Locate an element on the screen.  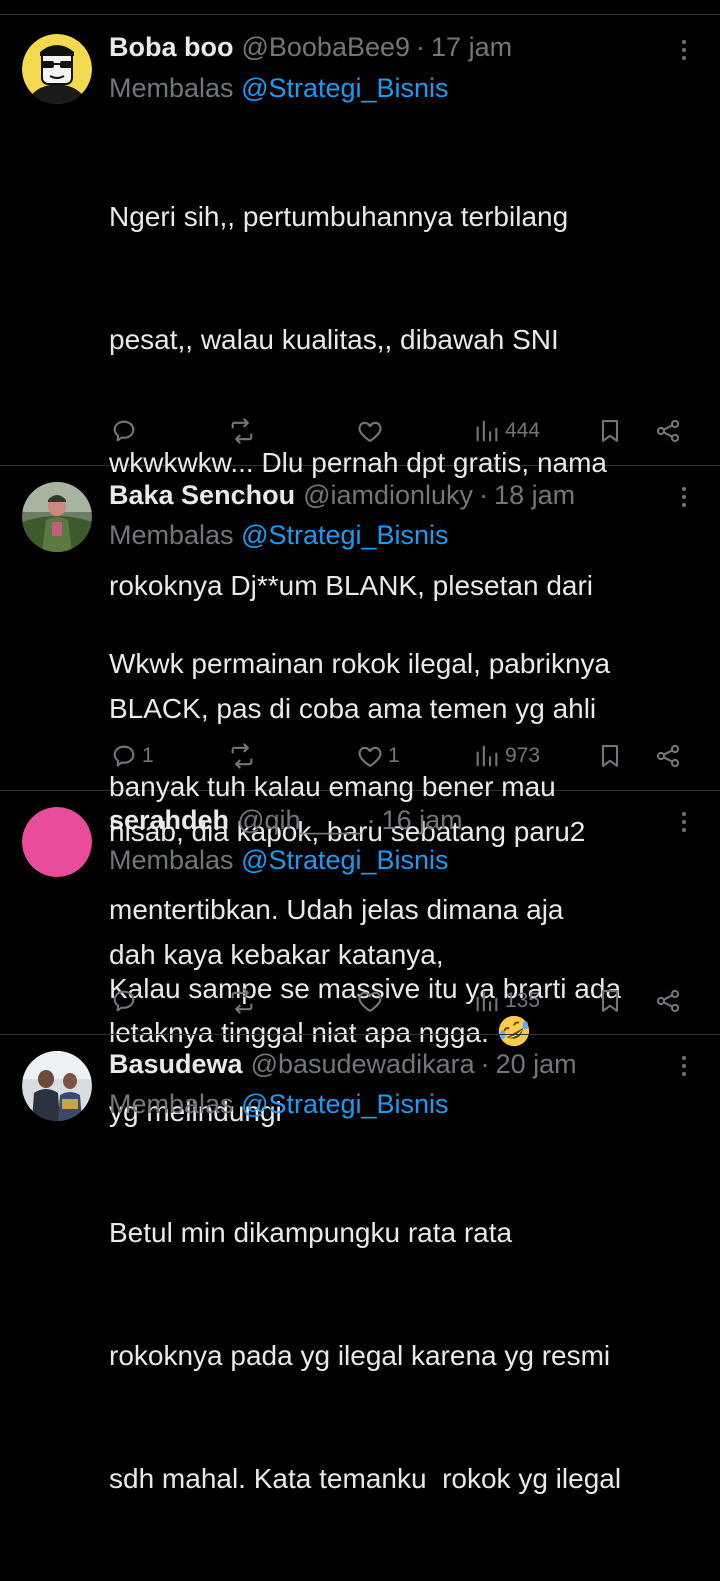
action-bar: 135 is located at coordinates (360, 1001).